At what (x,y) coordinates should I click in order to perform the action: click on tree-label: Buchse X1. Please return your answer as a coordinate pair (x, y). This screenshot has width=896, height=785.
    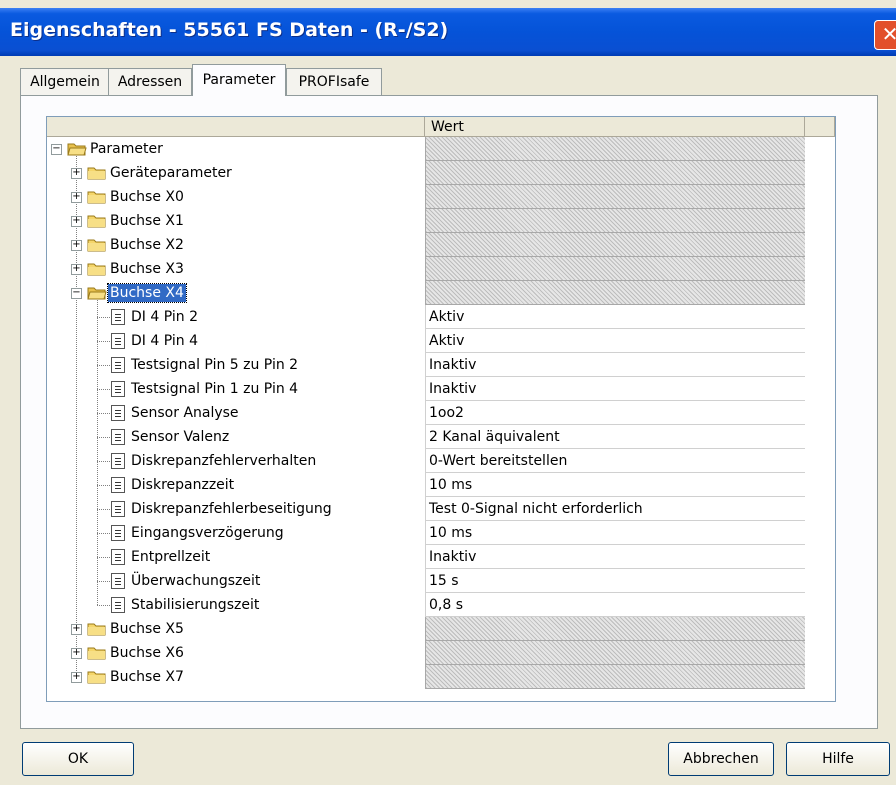
    Looking at the image, I should click on (147, 221).